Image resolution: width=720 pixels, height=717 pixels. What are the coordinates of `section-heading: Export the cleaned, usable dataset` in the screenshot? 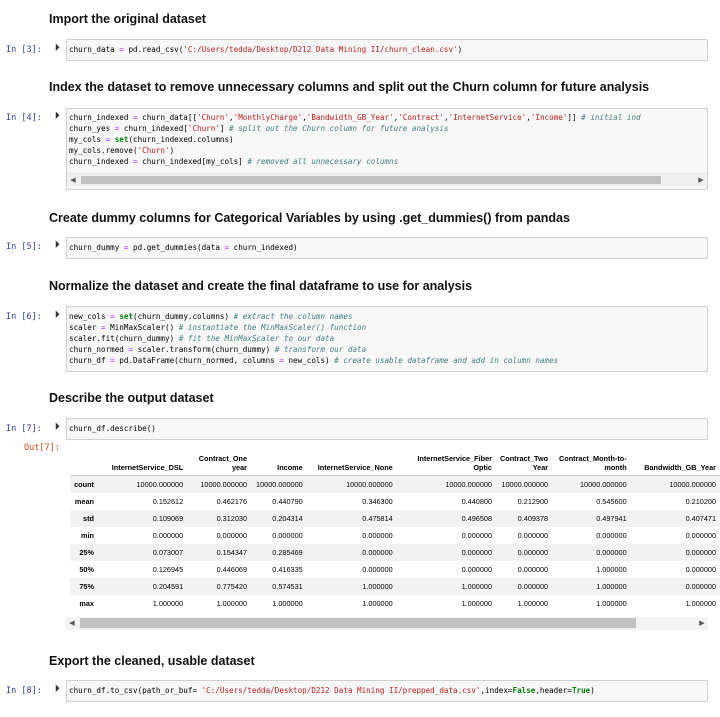 It's located at (152, 661).